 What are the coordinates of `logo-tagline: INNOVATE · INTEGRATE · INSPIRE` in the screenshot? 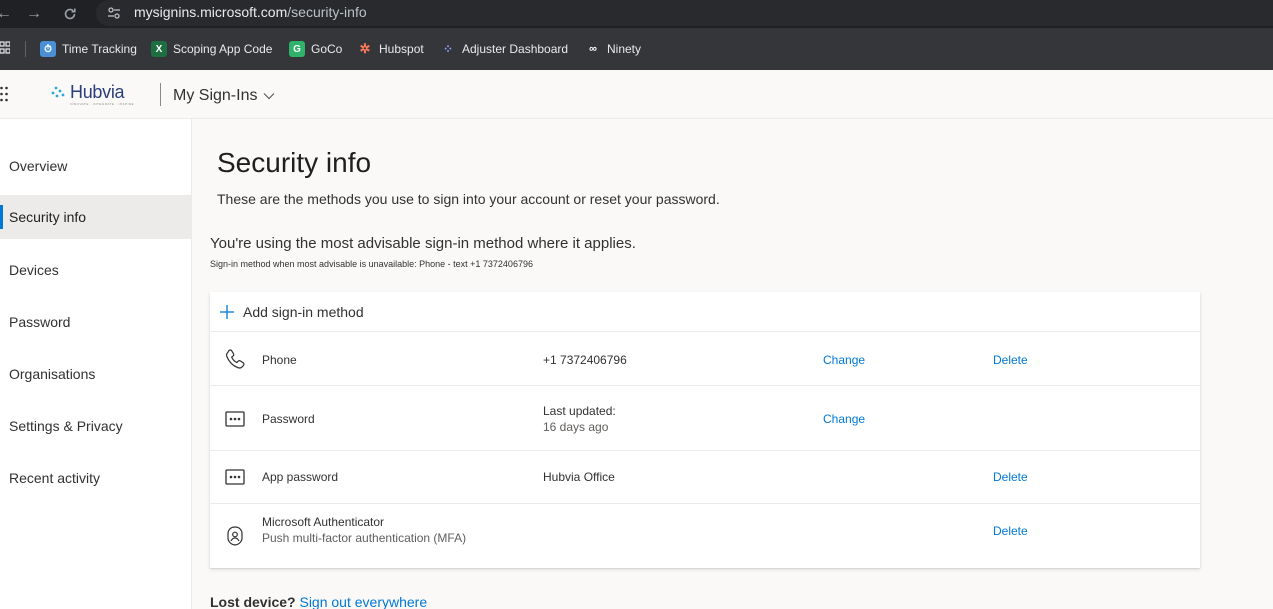 It's located at (102, 104).